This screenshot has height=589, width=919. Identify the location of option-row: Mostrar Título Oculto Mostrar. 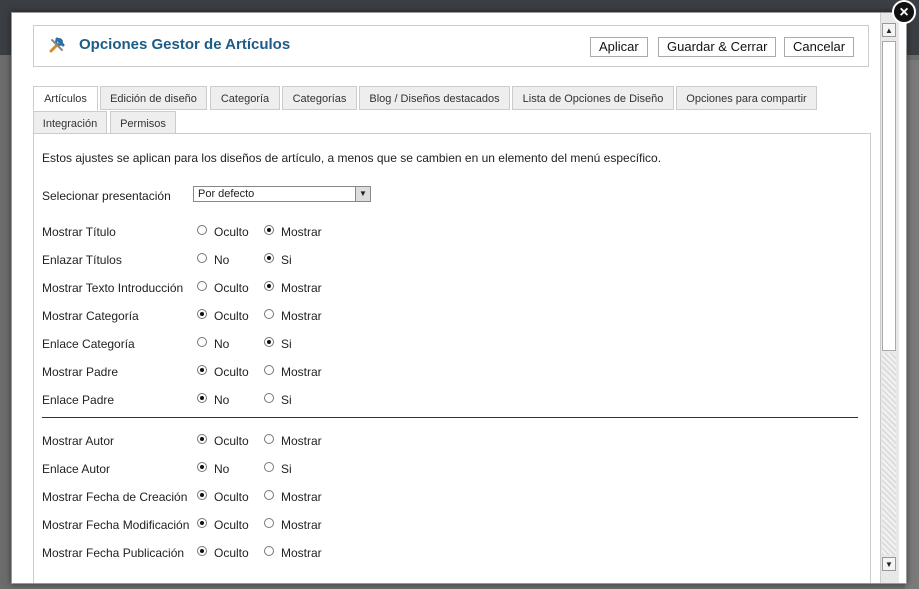
(442, 232).